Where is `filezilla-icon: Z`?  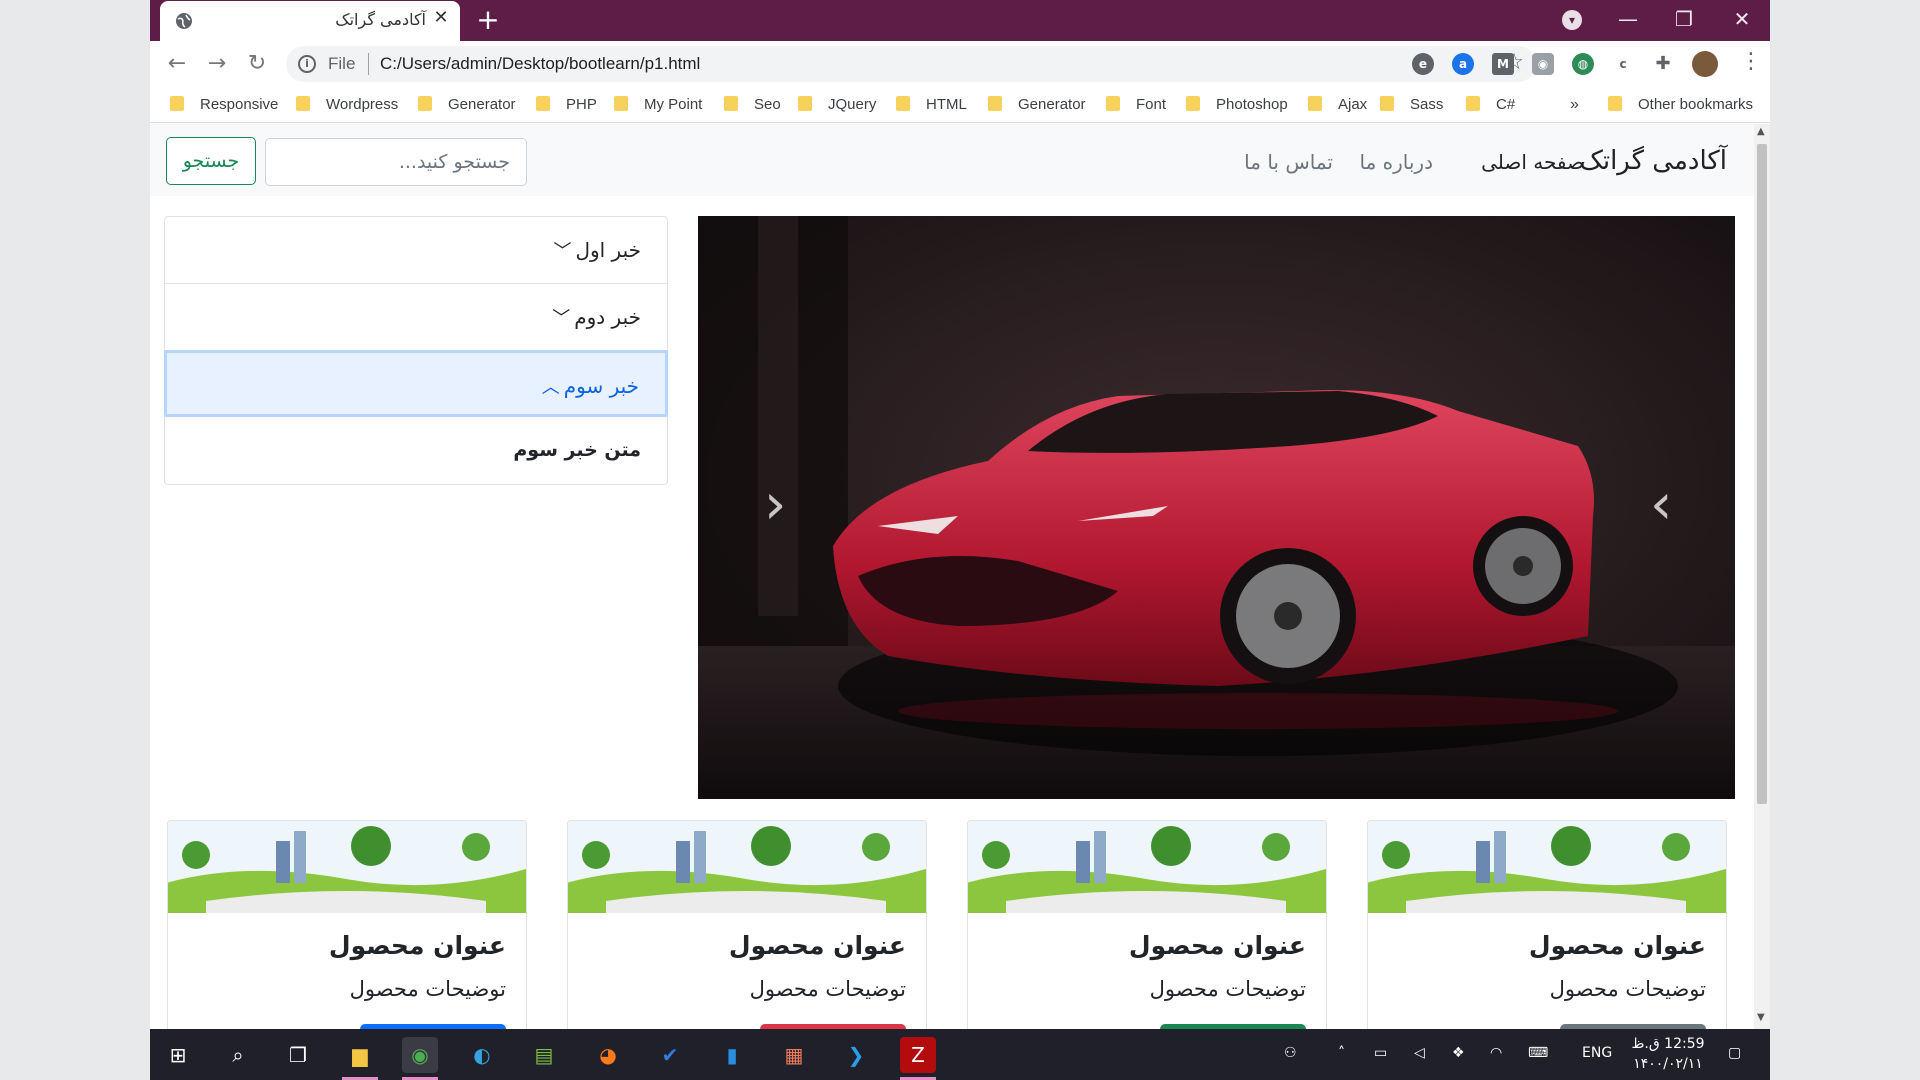 filezilla-icon: Z is located at coordinates (918, 1055).